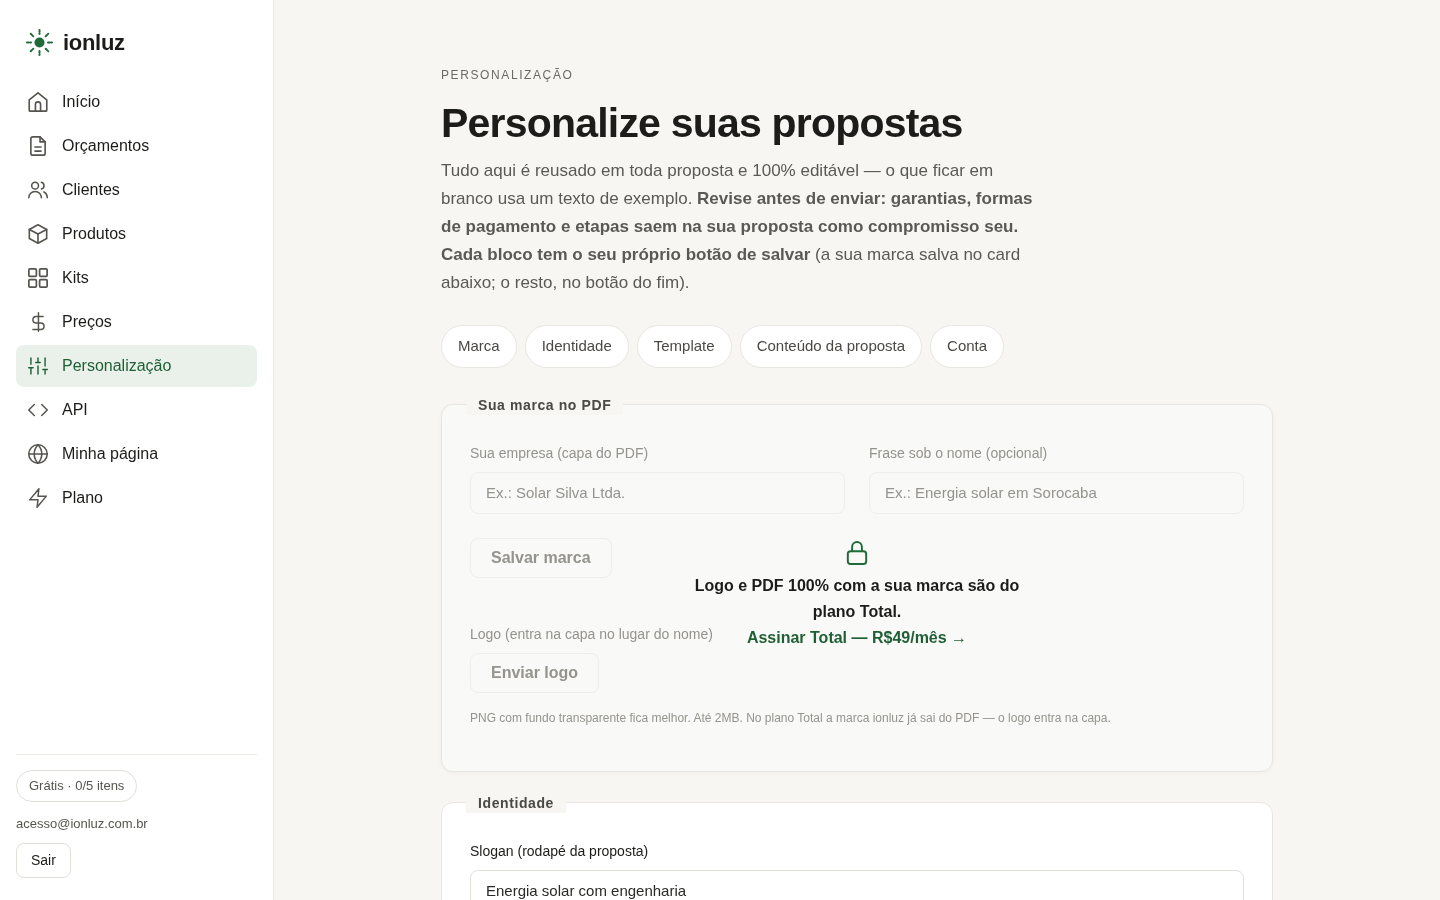 Image resolution: width=1440 pixels, height=900 pixels. What do you see at coordinates (857, 598) in the screenshot?
I see `upgrade-message: Logo e PDF 100% com a sua marca são do plano Total.` at bounding box center [857, 598].